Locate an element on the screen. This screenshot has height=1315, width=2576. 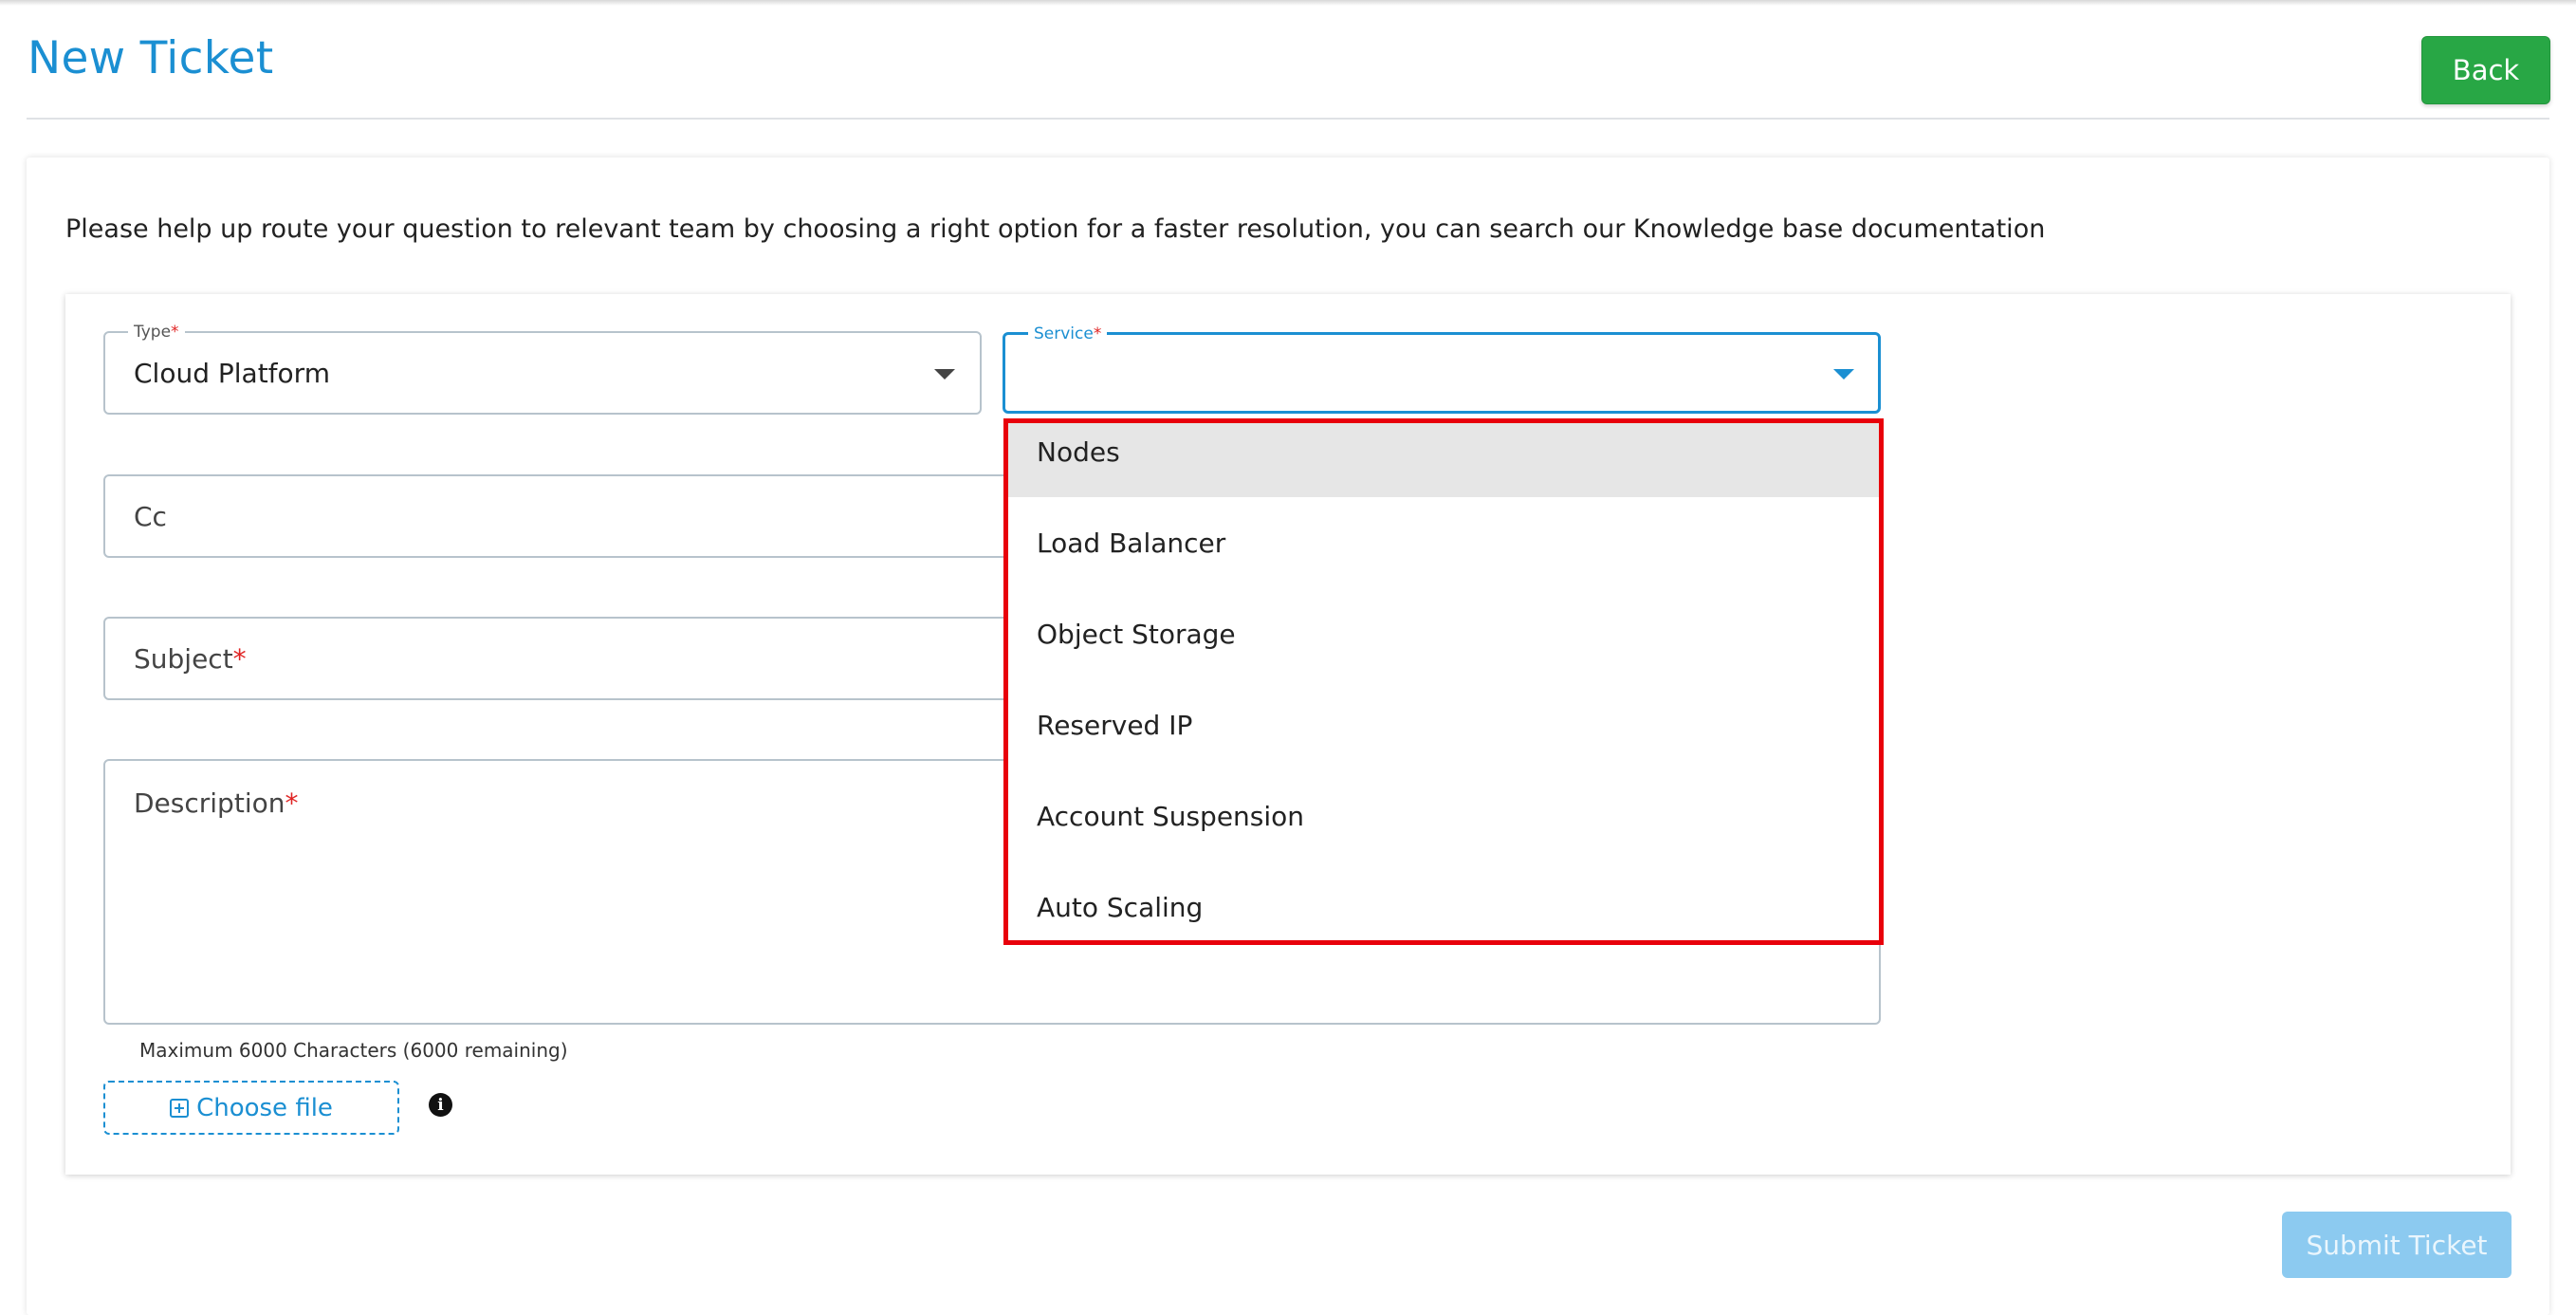
dropdown-option-auto-scaling: Auto Scaling is located at coordinates (1443, 900).